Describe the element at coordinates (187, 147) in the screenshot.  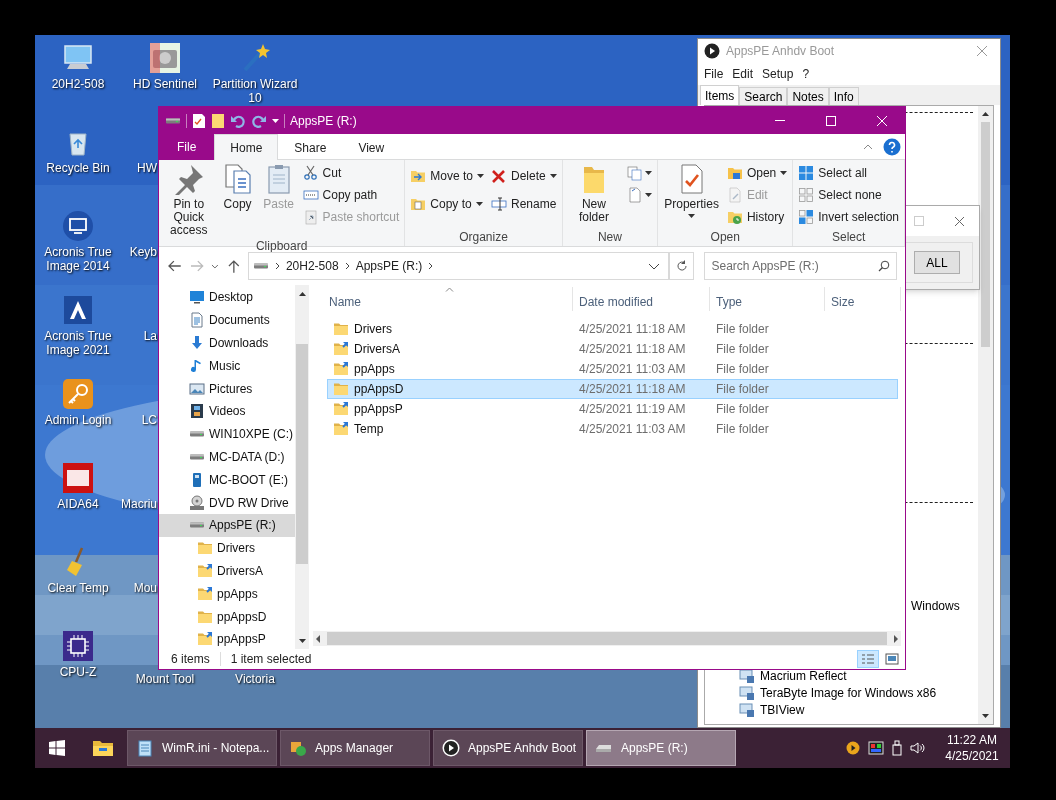
I see `ribbon-tab: File` at that location.